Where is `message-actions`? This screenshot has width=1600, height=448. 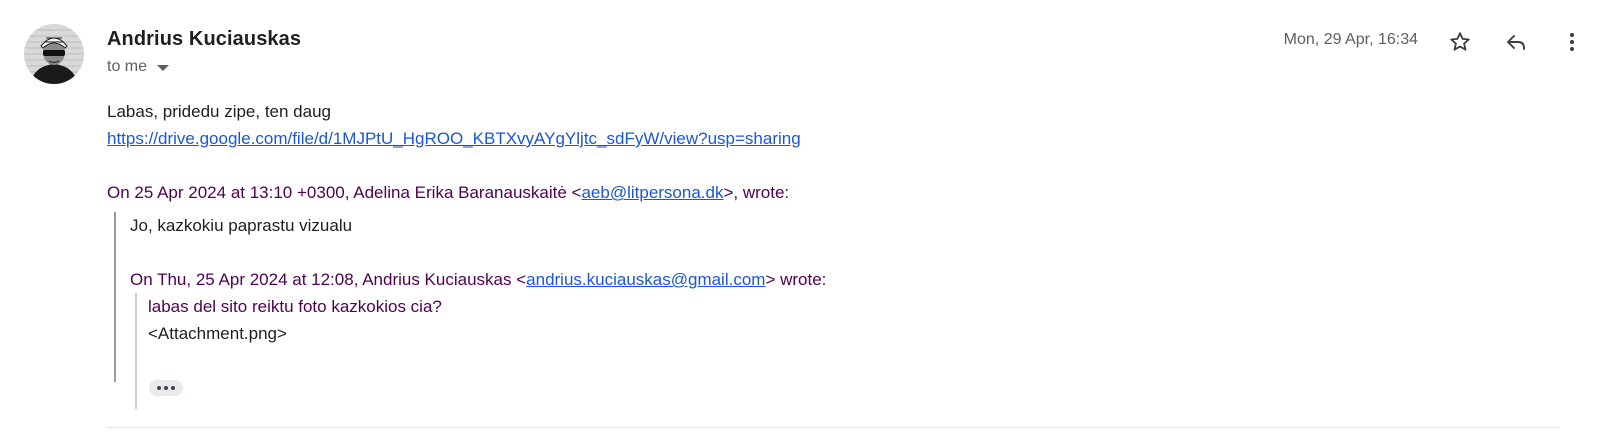 message-actions is located at coordinates (1516, 42).